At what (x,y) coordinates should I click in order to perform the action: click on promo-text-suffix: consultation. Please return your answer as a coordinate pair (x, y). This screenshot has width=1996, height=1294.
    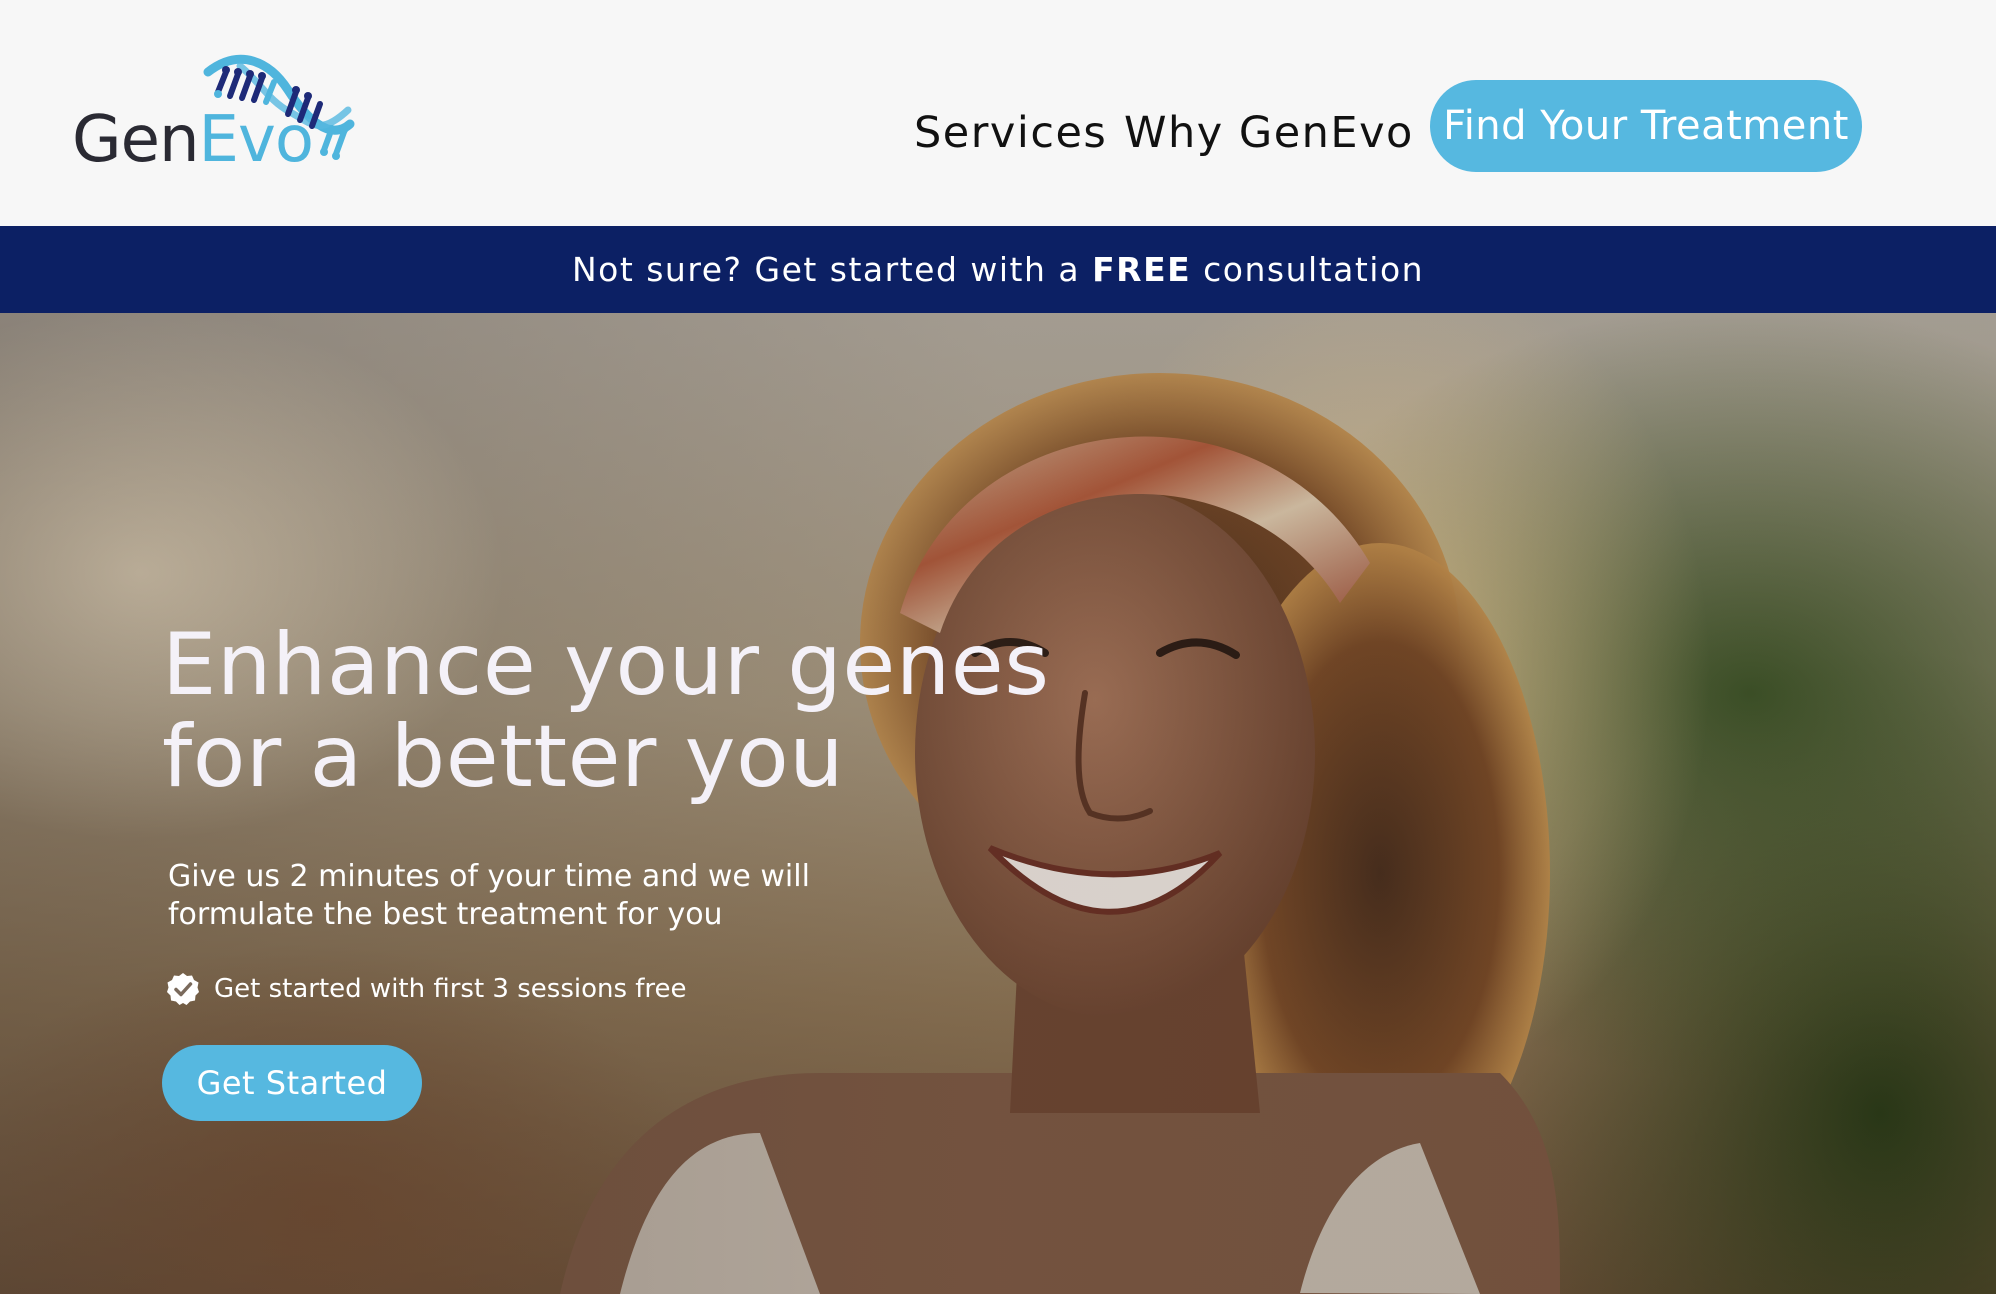
    Looking at the image, I should click on (1308, 269).